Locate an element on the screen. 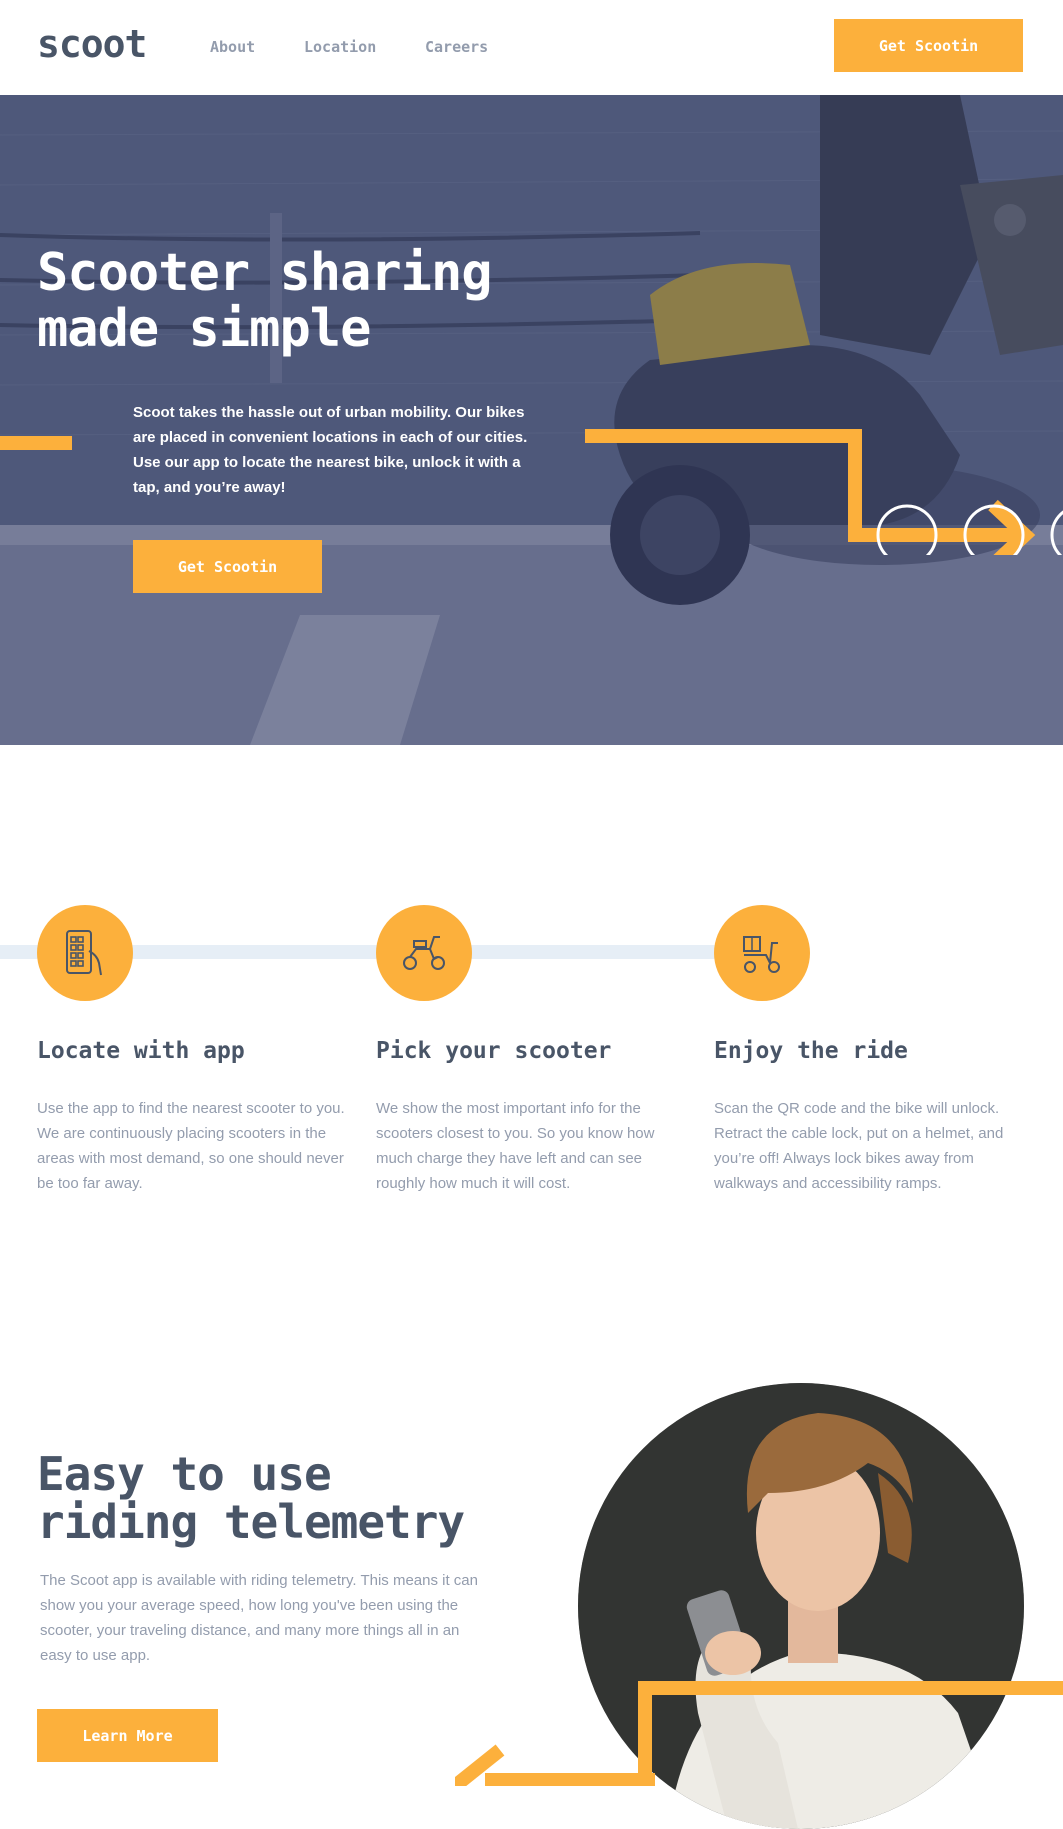  hero-cta-button: Get Scootin is located at coordinates (227, 566).